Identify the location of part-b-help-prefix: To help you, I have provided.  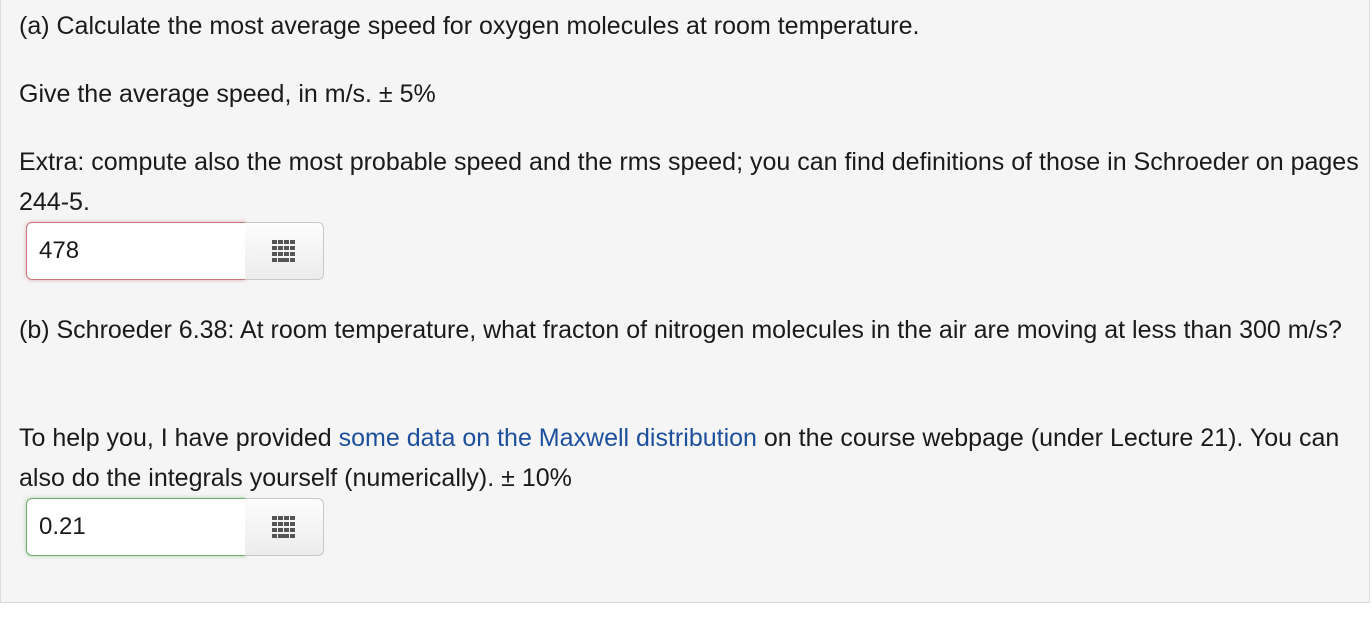
(179, 438).